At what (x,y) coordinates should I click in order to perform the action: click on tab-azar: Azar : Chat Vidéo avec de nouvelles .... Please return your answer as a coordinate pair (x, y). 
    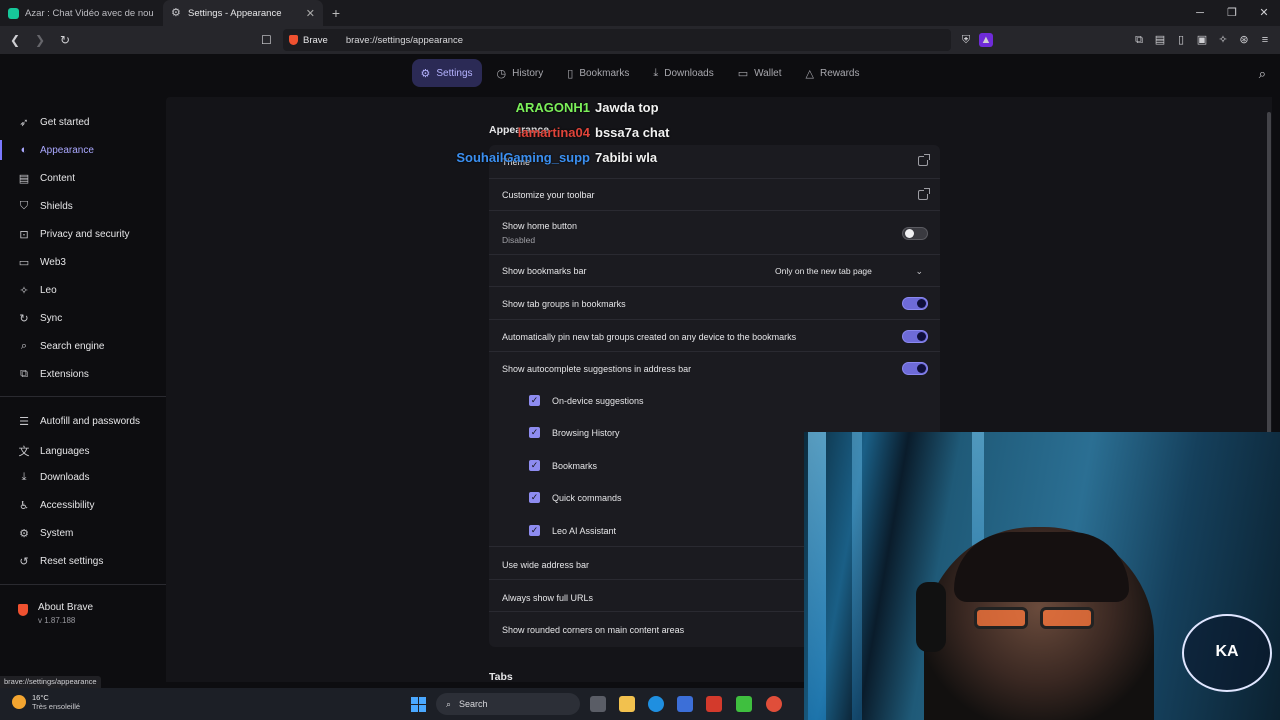
    Looking at the image, I should click on (81, 13).